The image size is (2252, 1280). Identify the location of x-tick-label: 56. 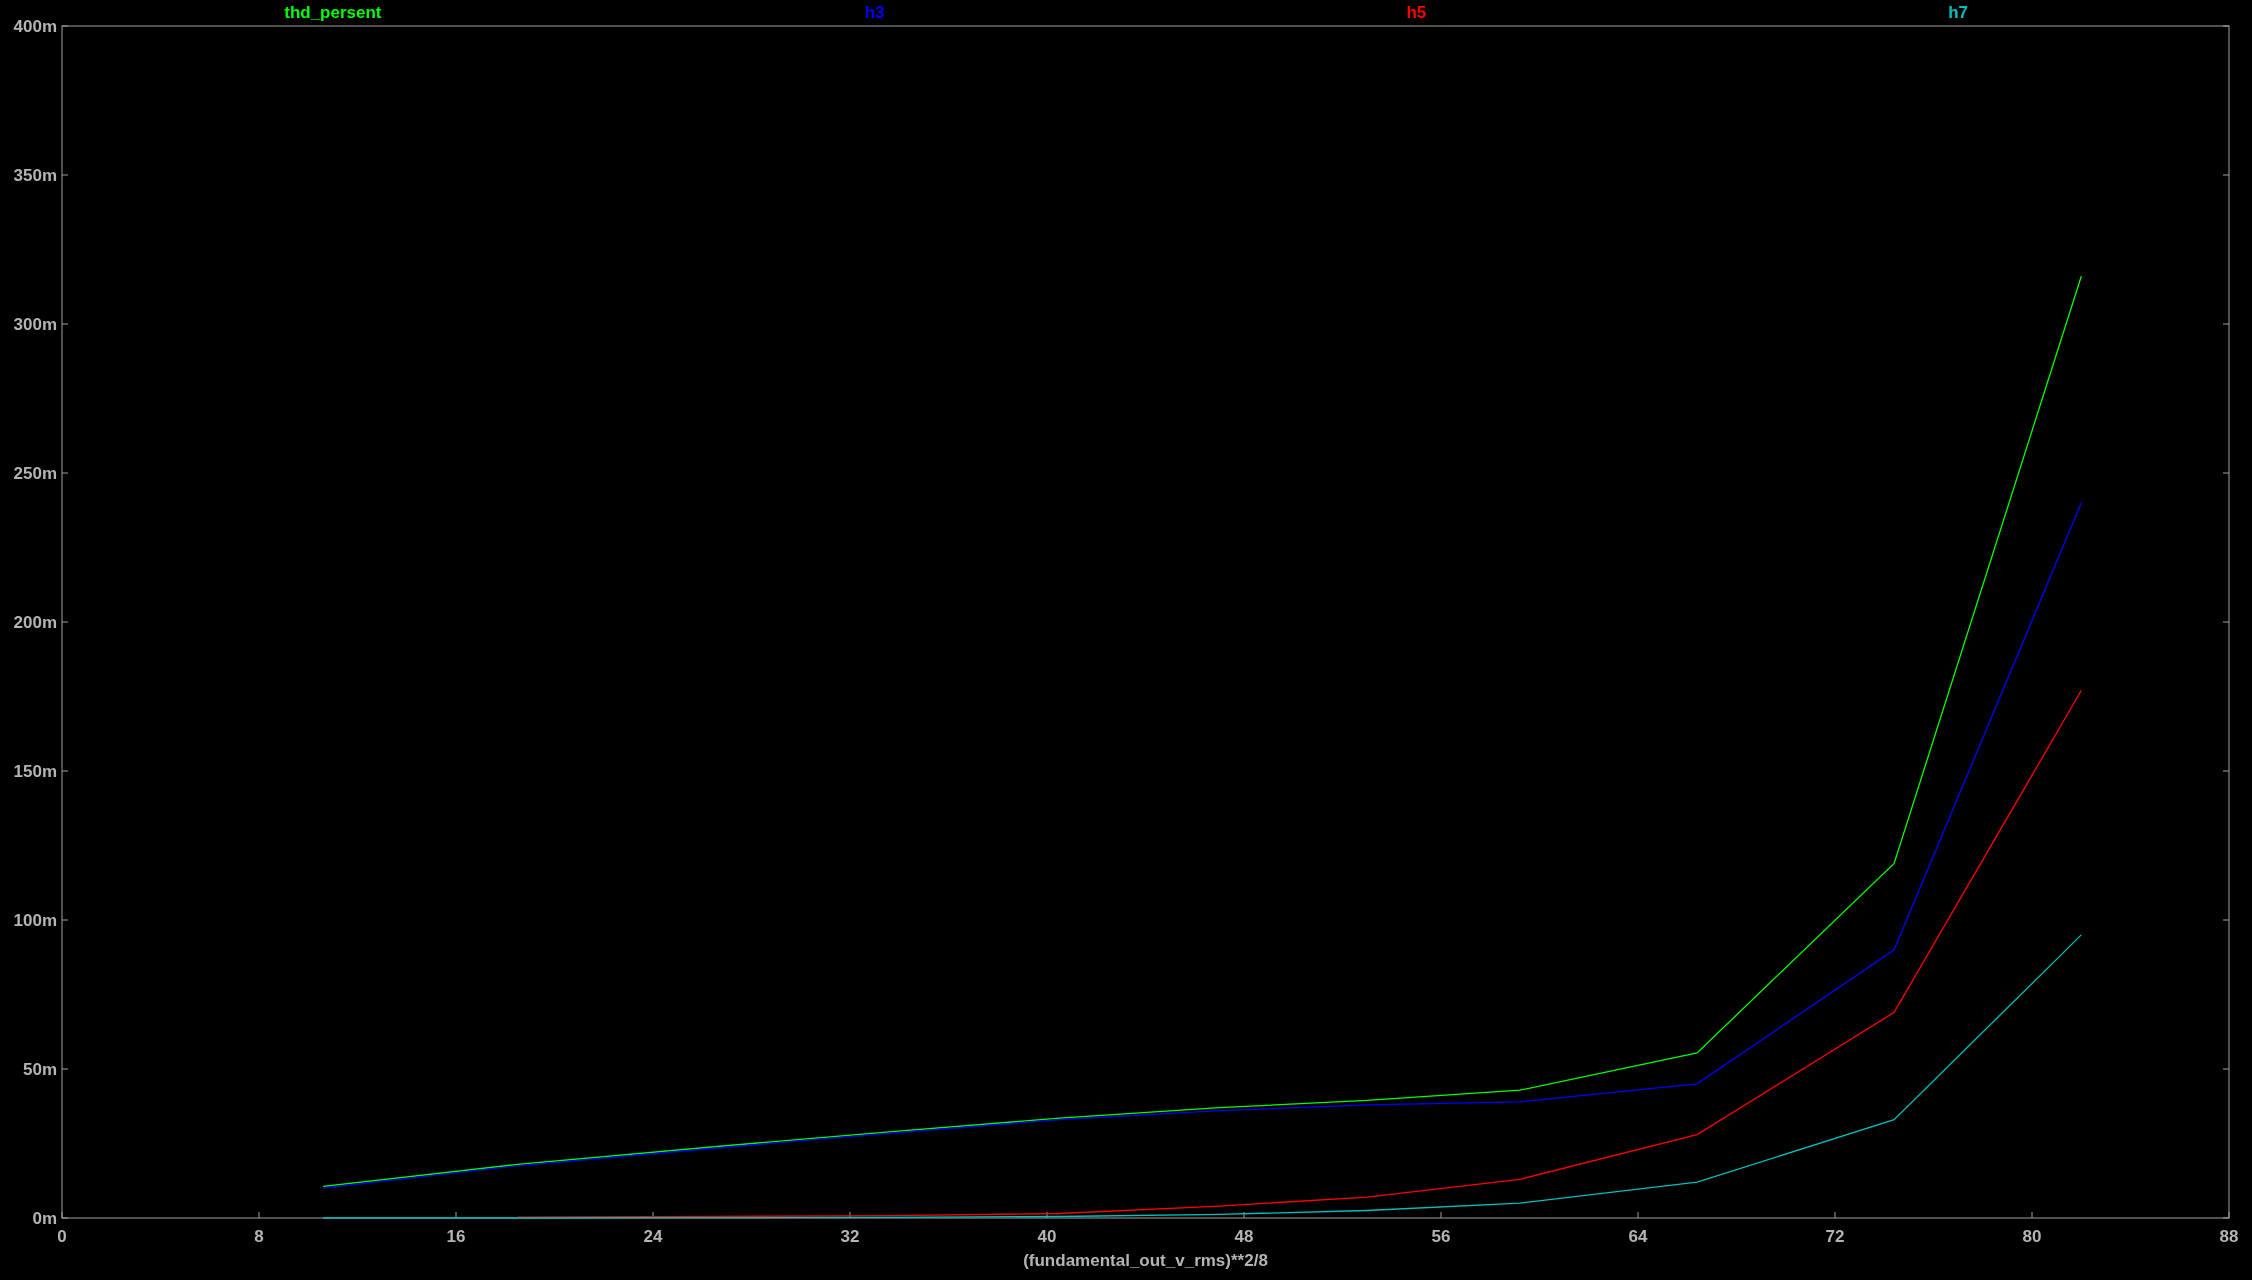
(1441, 1236).